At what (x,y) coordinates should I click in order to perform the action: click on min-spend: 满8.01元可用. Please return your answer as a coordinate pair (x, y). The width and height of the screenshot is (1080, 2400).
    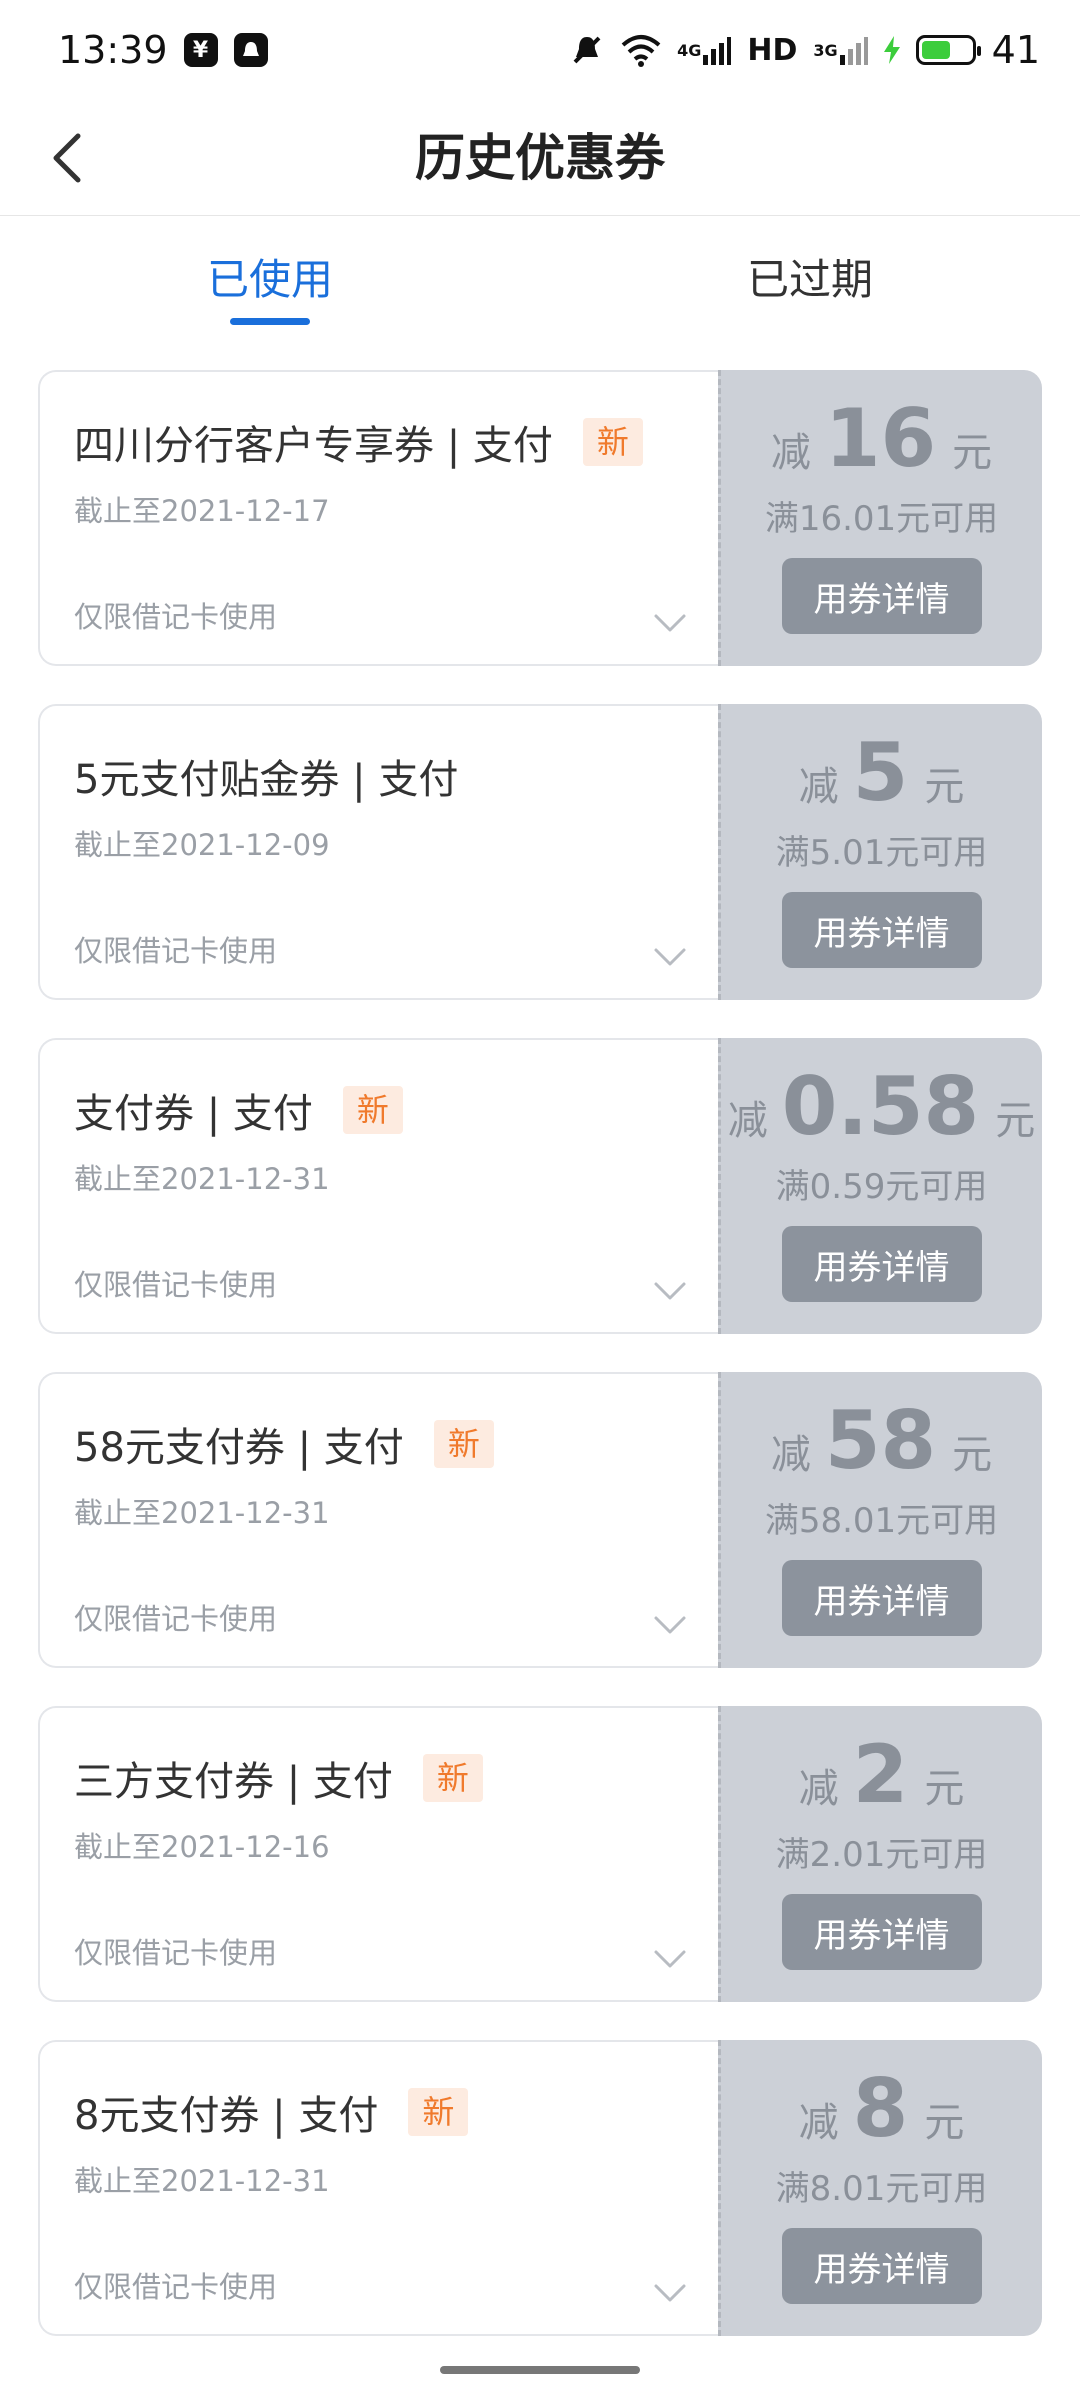
    Looking at the image, I should click on (881, 2189).